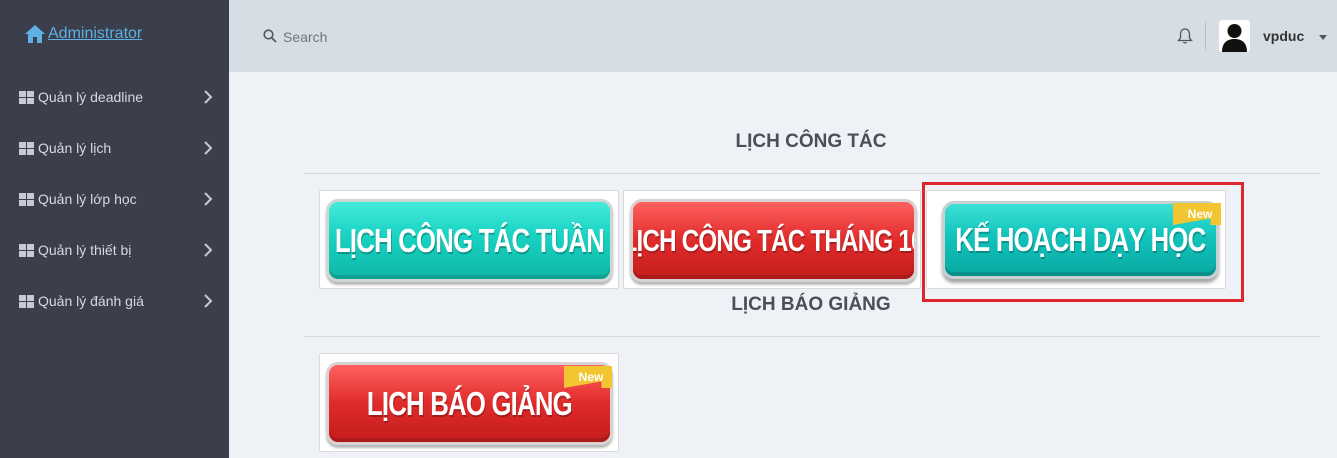 This screenshot has height=458, width=1337. I want to click on section-title-lich-cong-tac: LỊCH CÔNG TÁC, so click(811, 141).